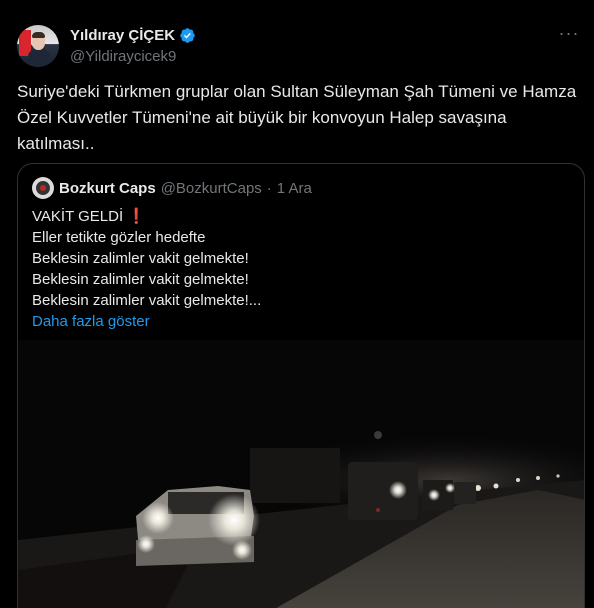 Image resolution: width=594 pixels, height=608 pixels. I want to click on exclamation-emoji-icon: ❗, so click(137, 216).